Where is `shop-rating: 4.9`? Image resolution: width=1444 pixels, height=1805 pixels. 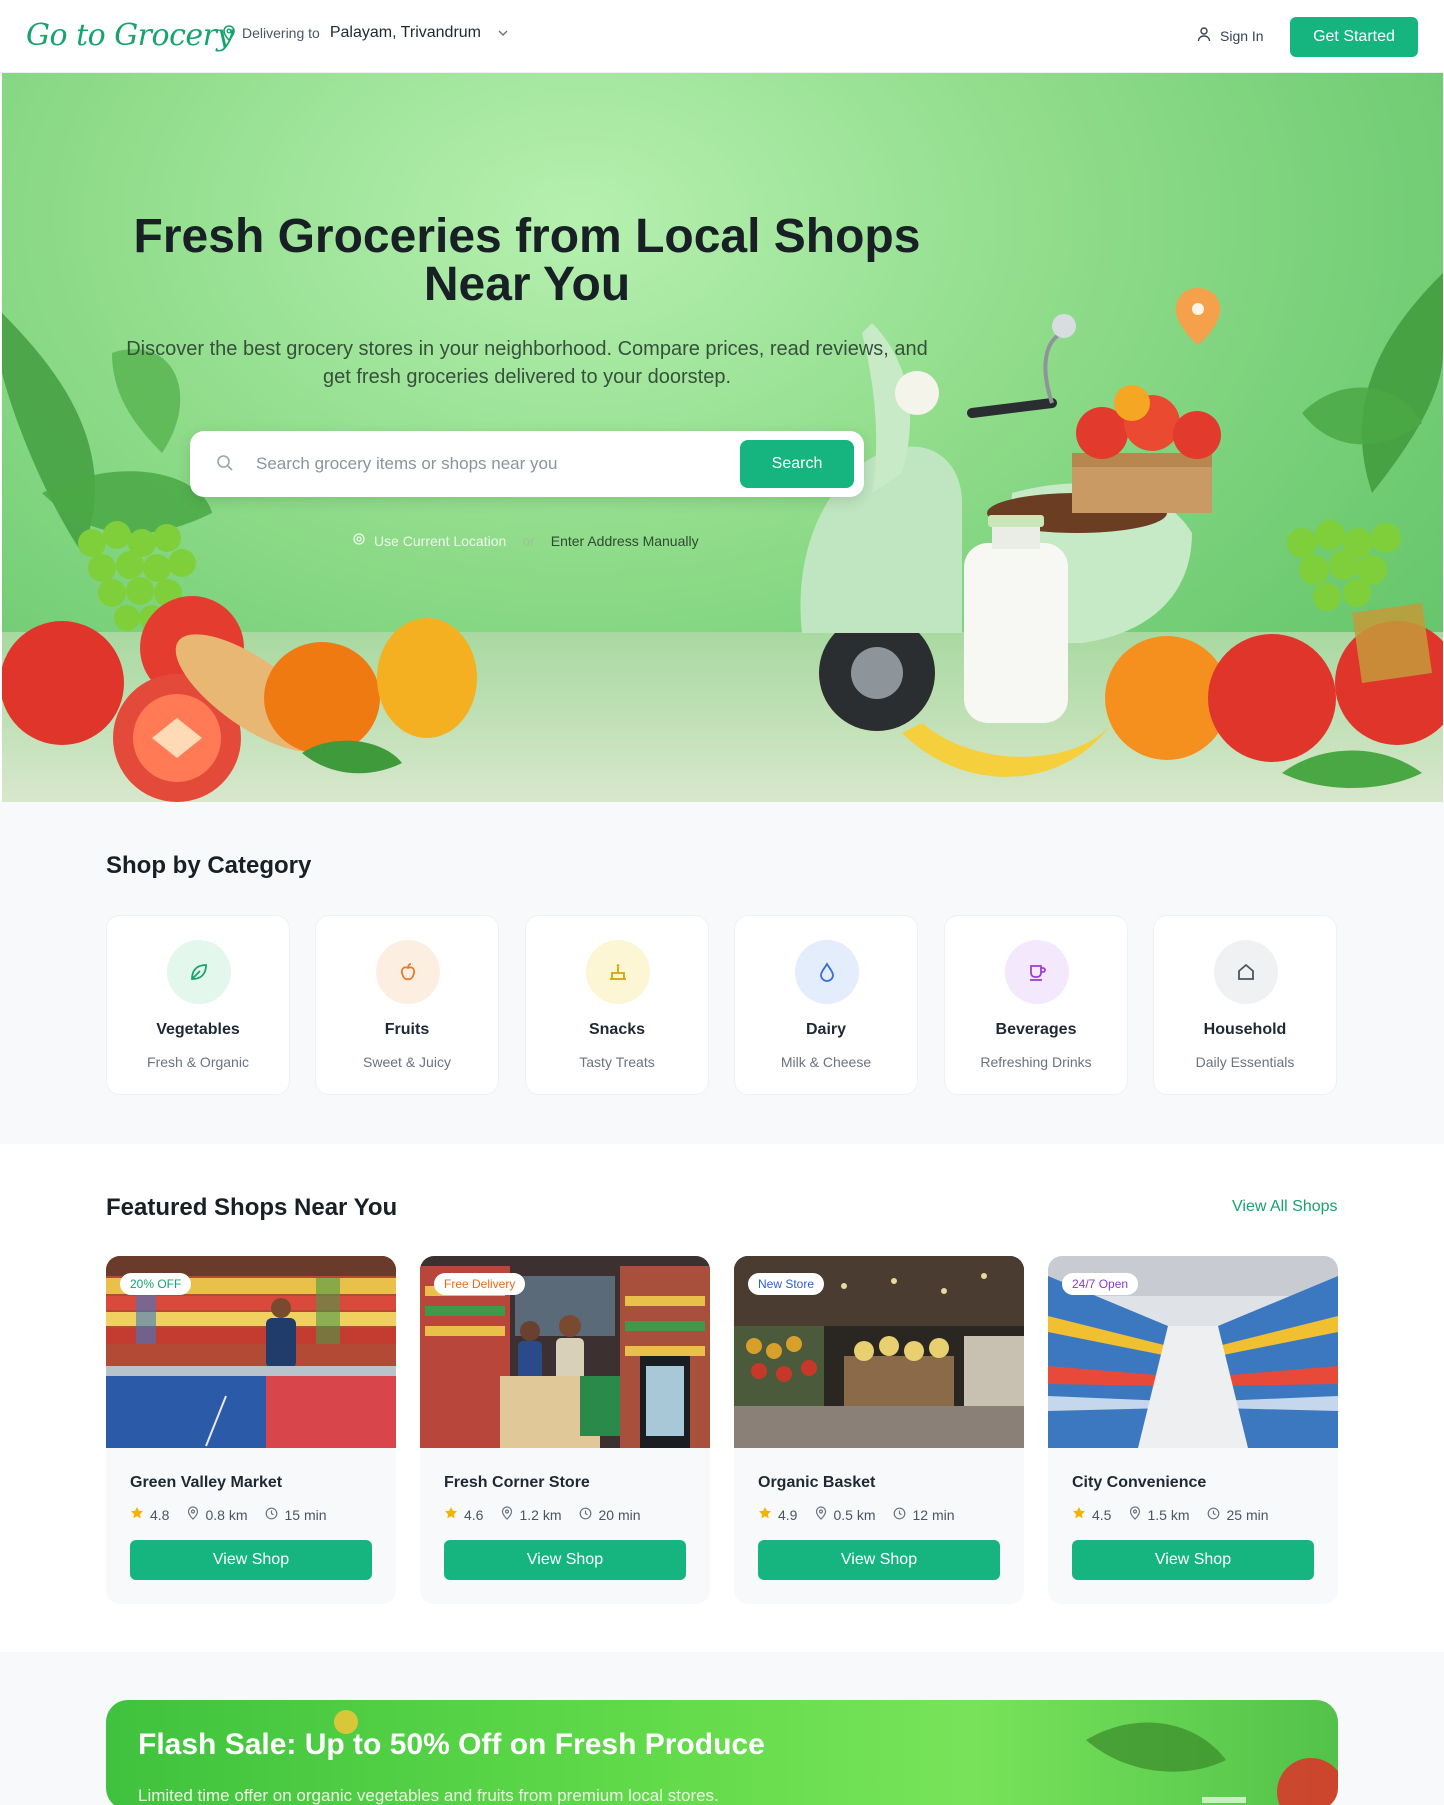 shop-rating: 4.9 is located at coordinates (788, 1514).